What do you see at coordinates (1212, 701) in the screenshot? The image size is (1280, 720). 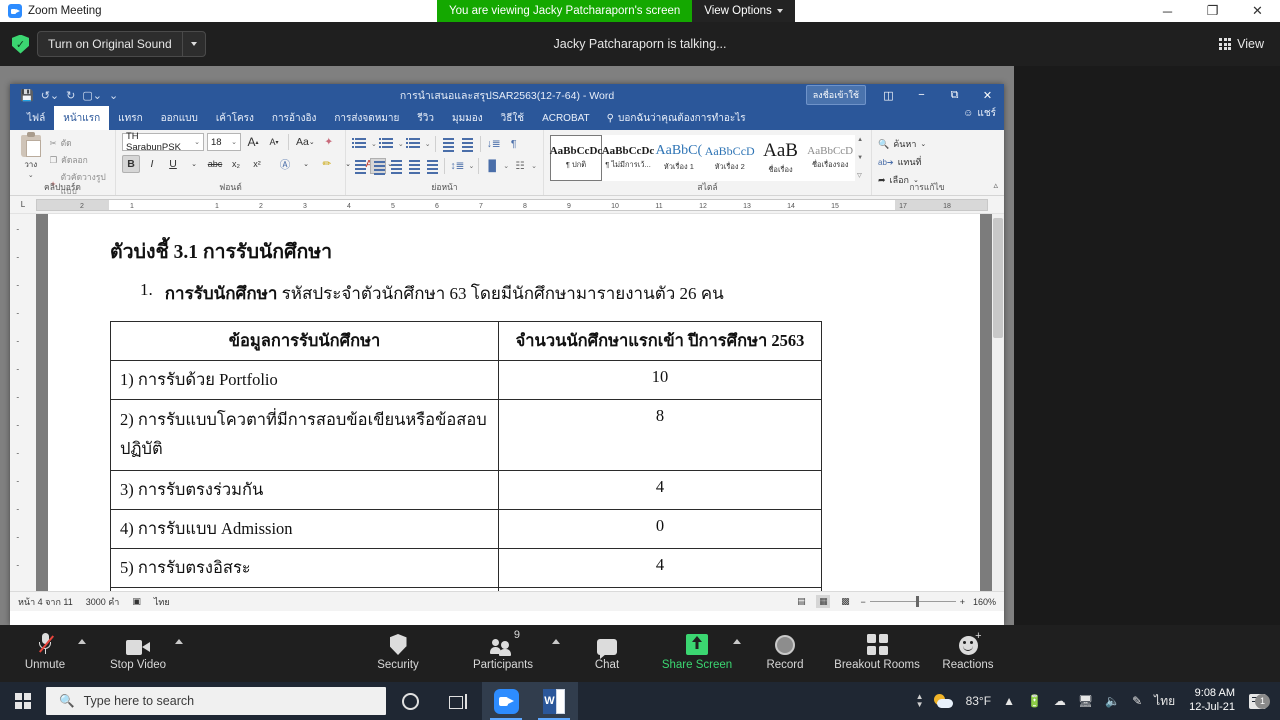 I see `clock: 9:08 AM 12-Jul-21` at bounding box center [1212, 701].